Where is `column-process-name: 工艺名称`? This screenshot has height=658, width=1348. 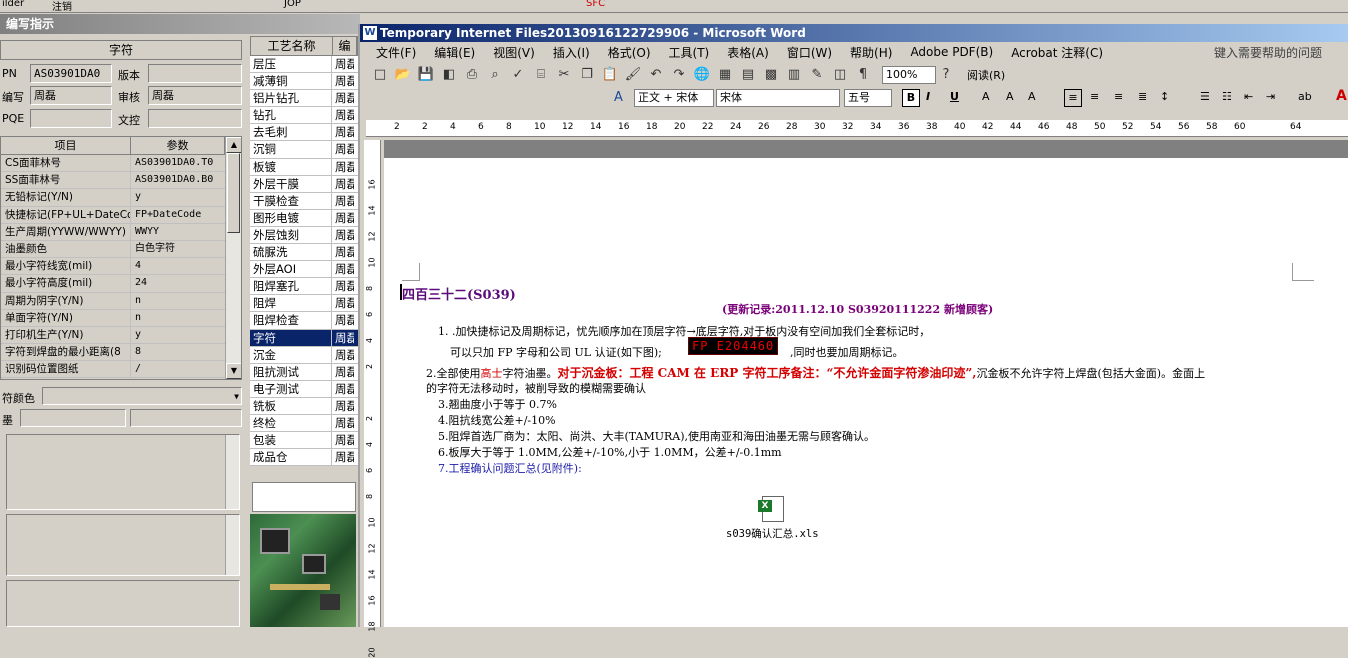 column-process-name: 工艺名称 is located at coordinates (292, 46).